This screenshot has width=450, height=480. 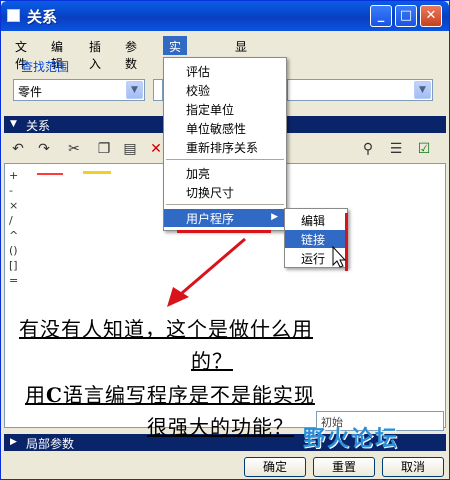 What do you see at coordinates (406, 16) in the screenshot?
I see `maximize-button: □` at bounding box center [406, 16].